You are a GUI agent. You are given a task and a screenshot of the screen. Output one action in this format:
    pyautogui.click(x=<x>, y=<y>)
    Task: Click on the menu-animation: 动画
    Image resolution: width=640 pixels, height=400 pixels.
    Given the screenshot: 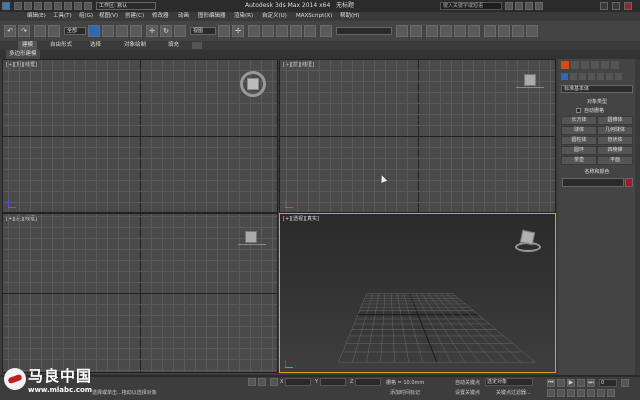 What is the action you would take?
    pyautogui.click(x=183, y=16)
    